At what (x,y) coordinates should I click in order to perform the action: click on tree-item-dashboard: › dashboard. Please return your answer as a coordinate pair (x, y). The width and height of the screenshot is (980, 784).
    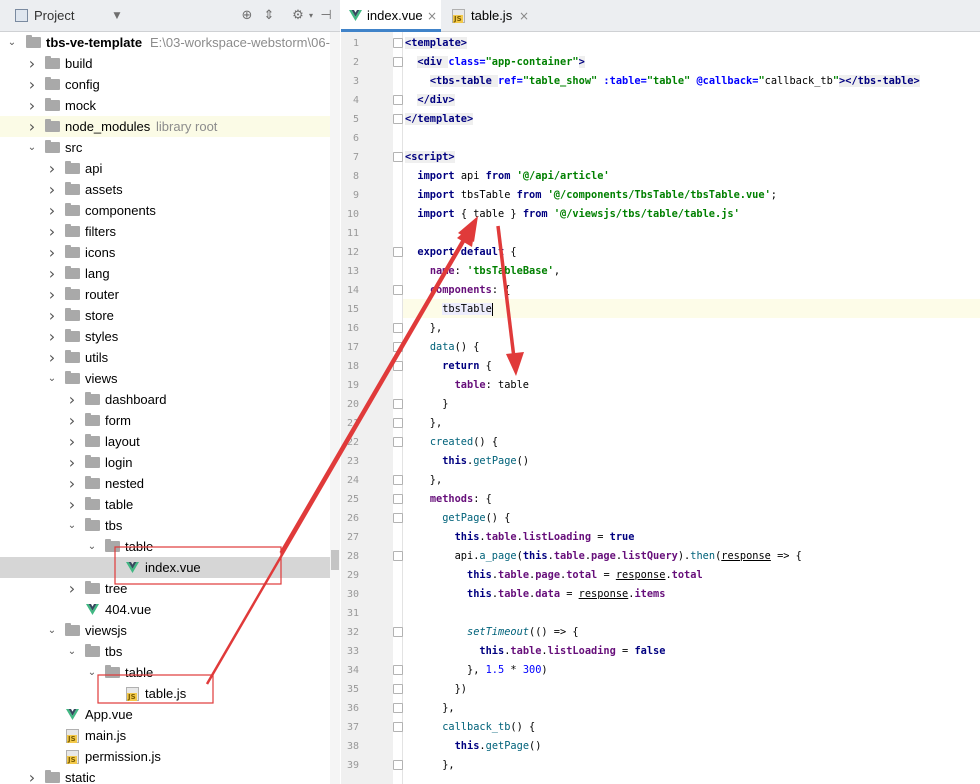
    Looking at the image, I should click on (165, 399).